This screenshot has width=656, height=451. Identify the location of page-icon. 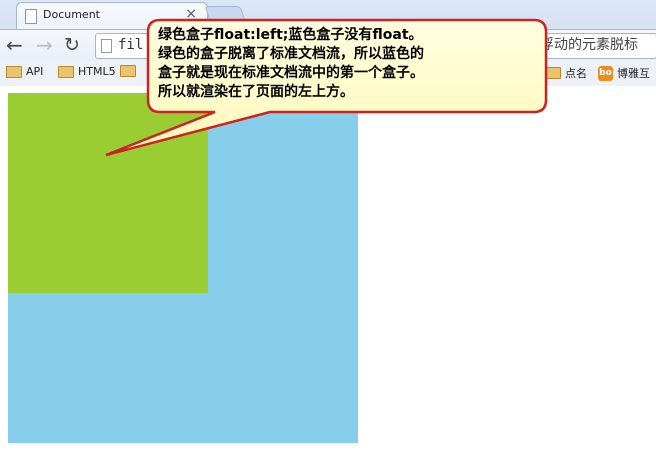
(106, 46).